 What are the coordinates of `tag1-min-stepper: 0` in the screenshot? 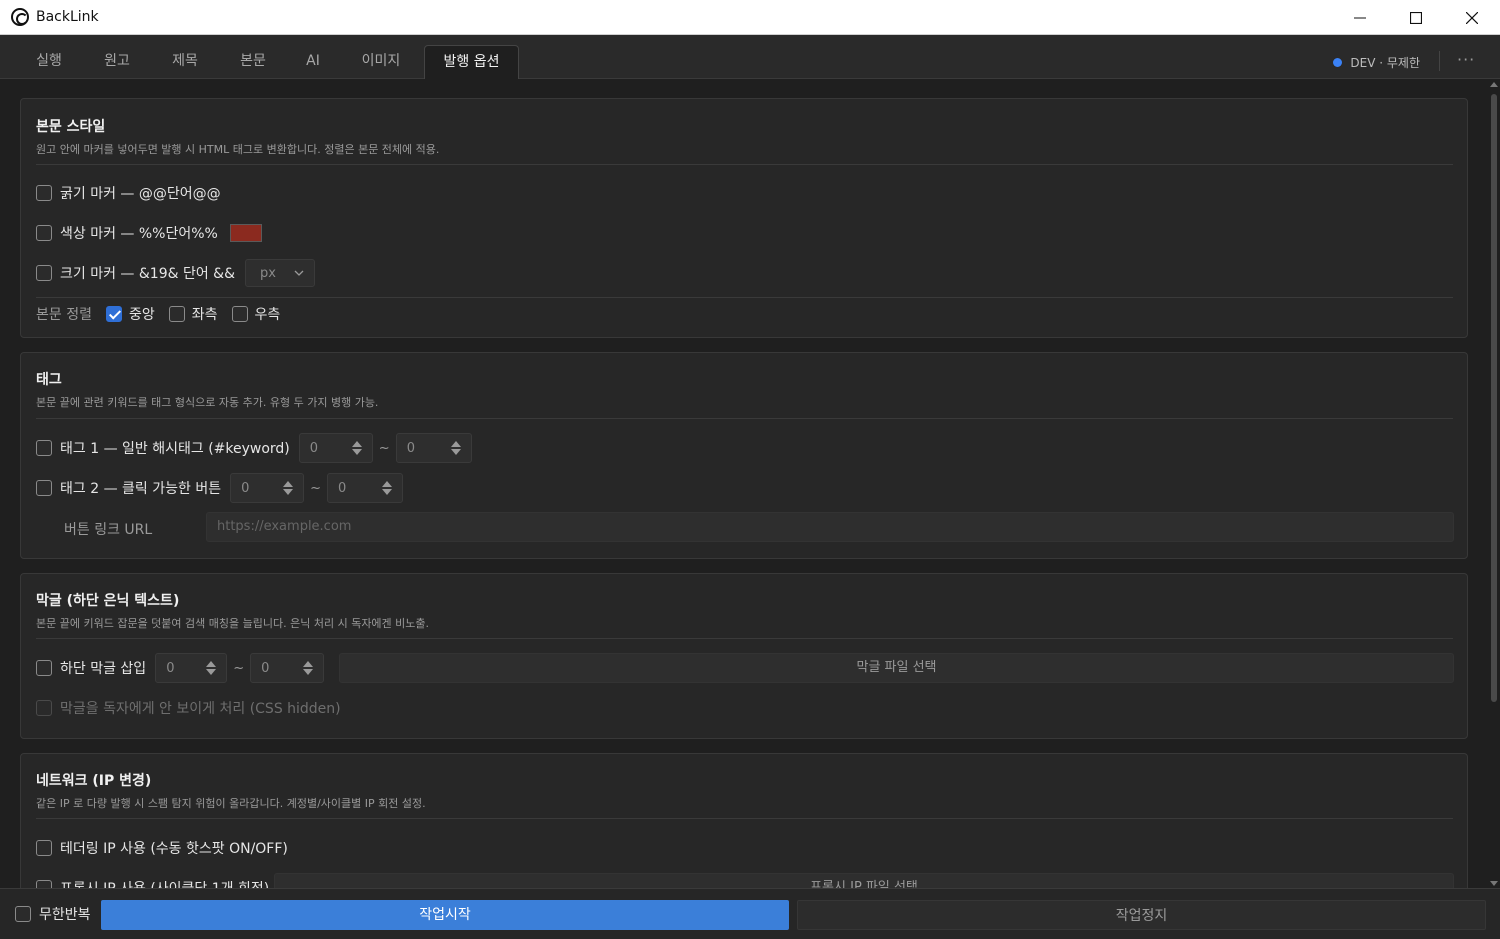 It's located at (335, 448).